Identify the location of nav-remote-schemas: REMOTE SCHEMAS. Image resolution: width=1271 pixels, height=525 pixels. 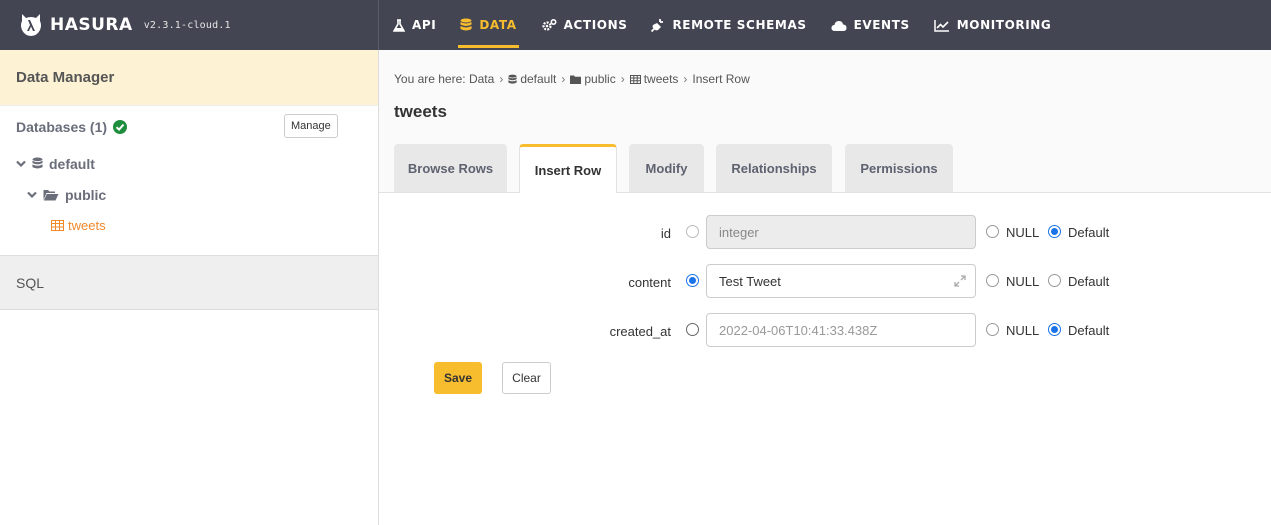
(728, 25).